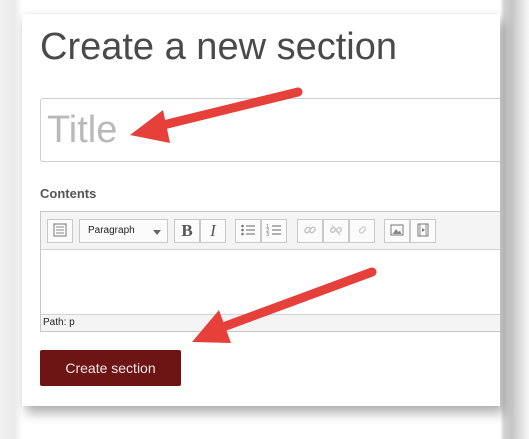  I want to click on title-pointer-arrow, so click(216, 115).